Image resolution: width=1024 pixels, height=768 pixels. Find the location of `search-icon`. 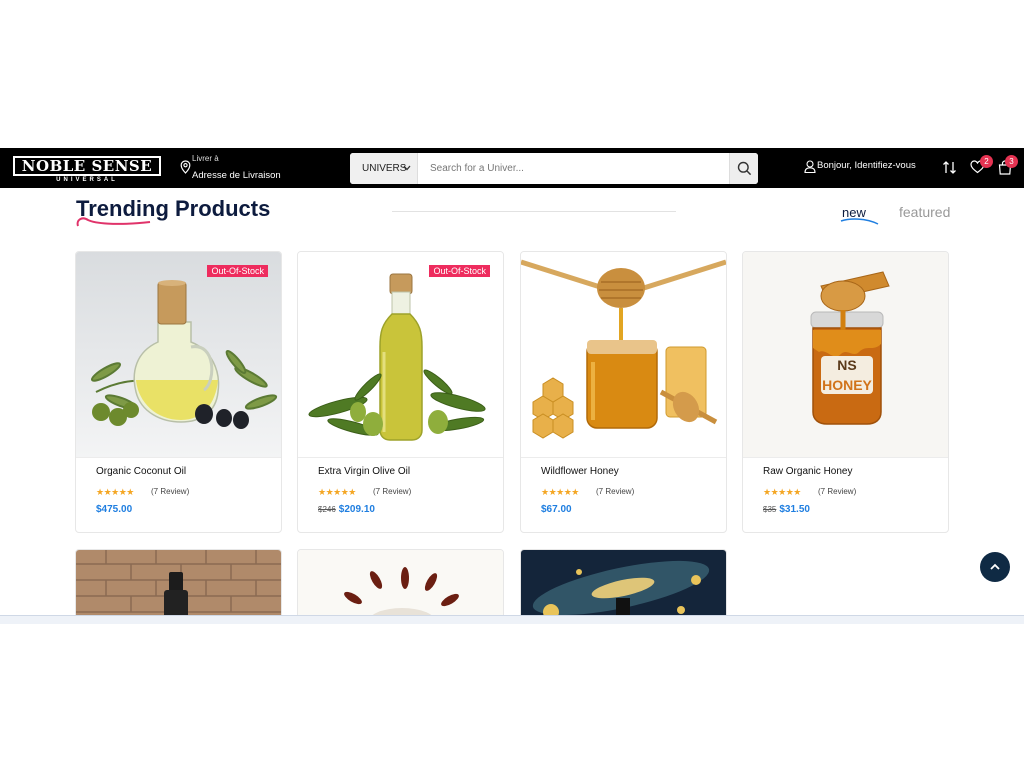

search-icon is located at coordinates (744, 168).